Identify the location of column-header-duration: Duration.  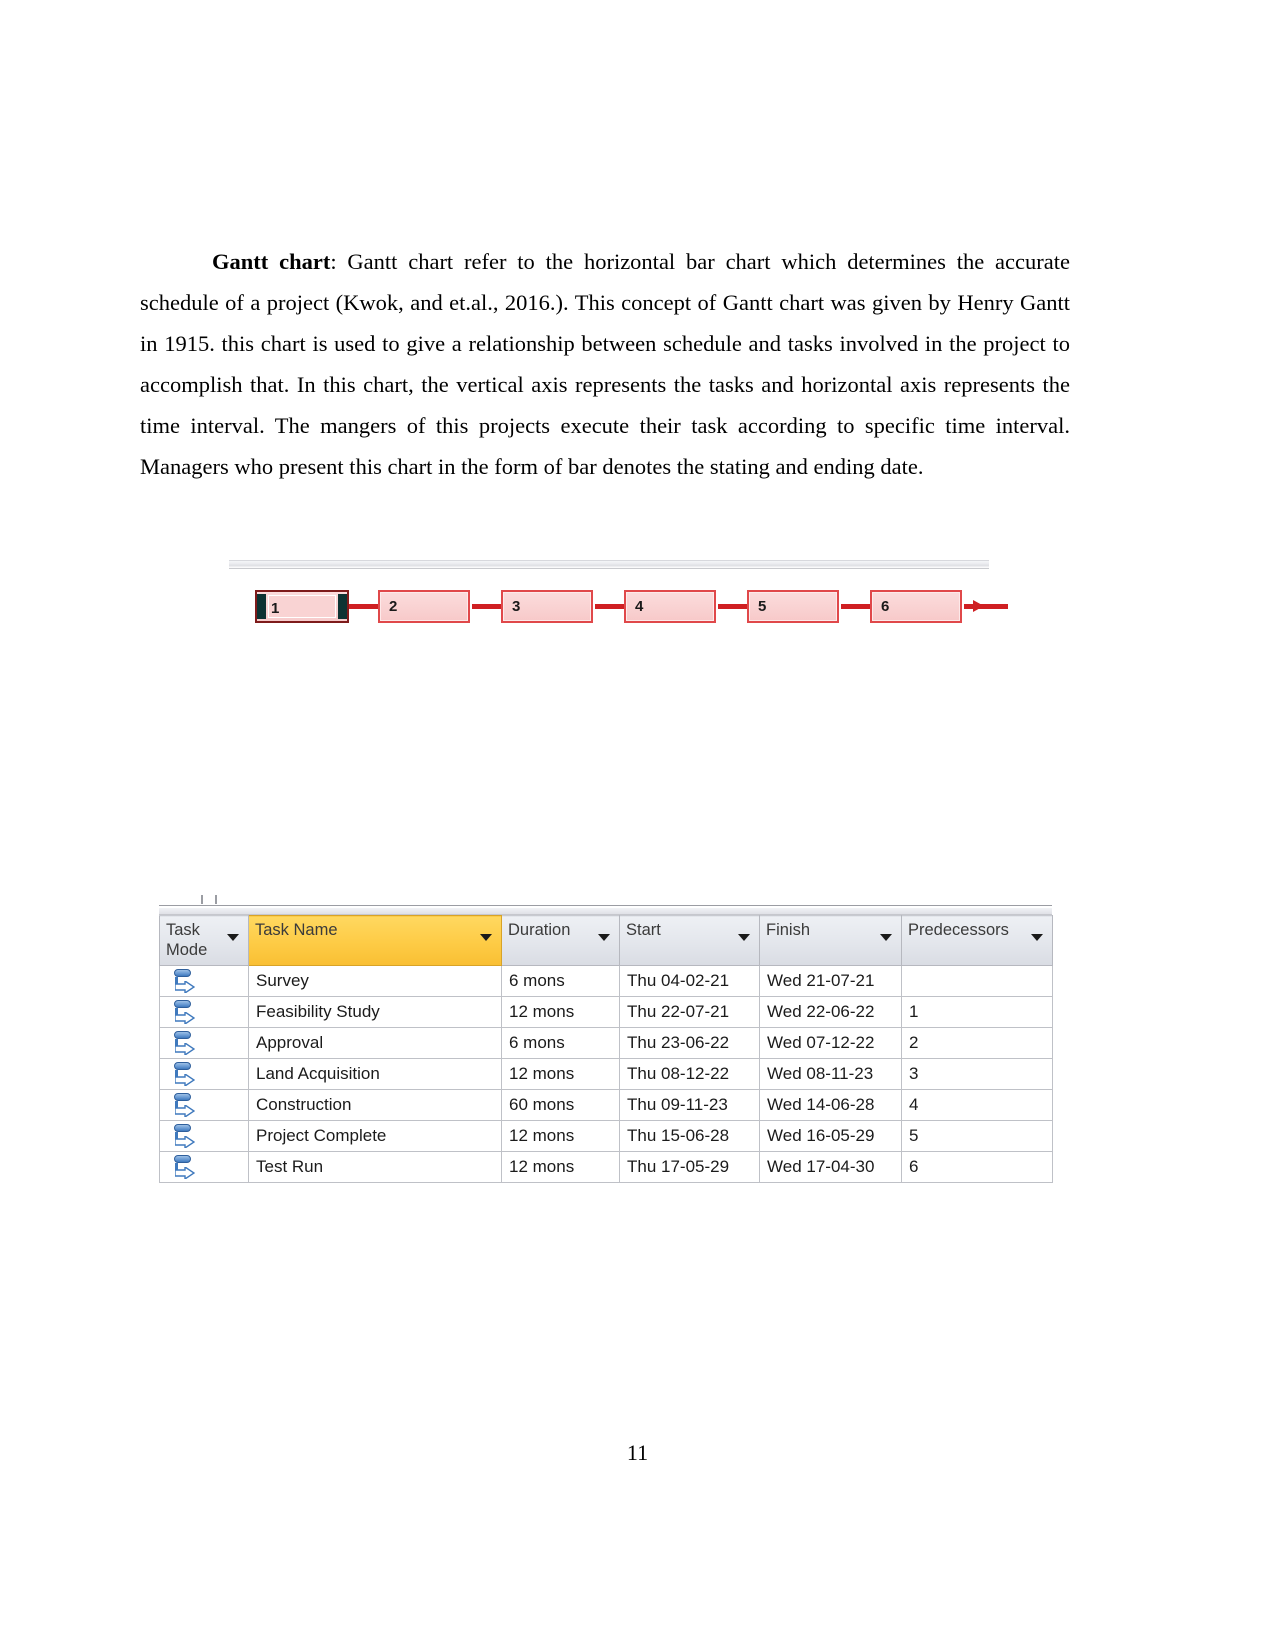
(560, 940).